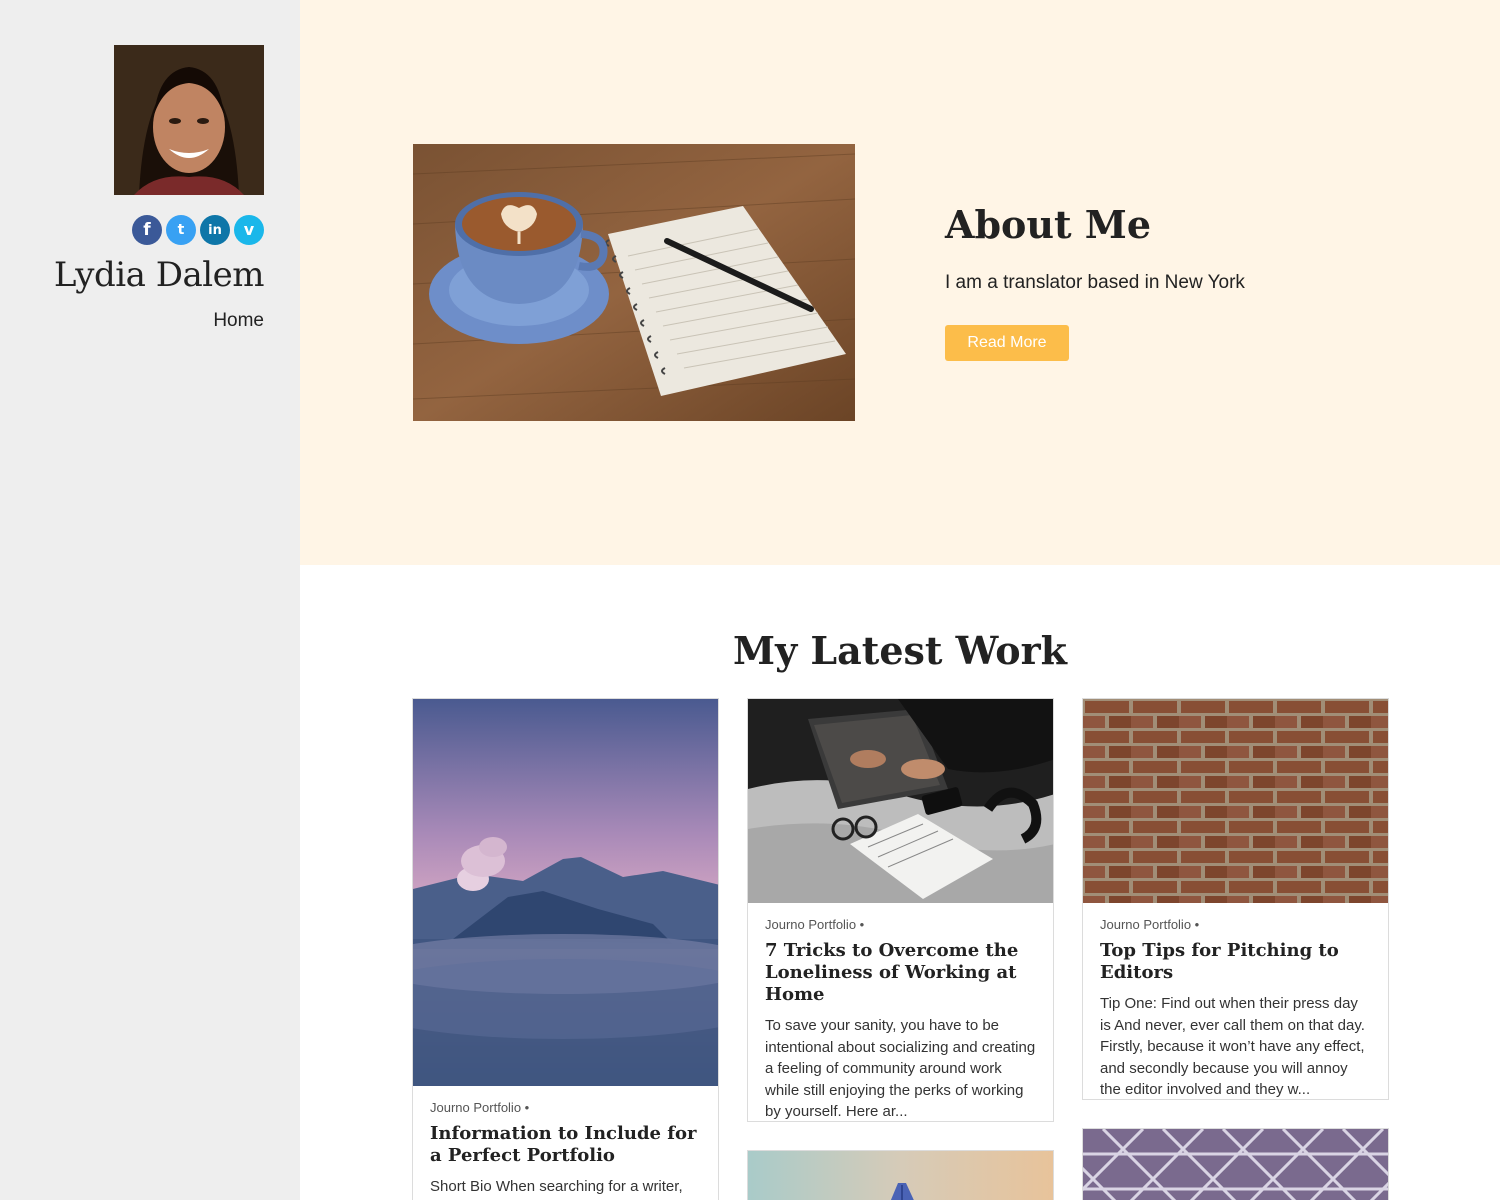 This screenshot has width=1500, height=1200. I want to click on card-image-building, so click(900, 1175).